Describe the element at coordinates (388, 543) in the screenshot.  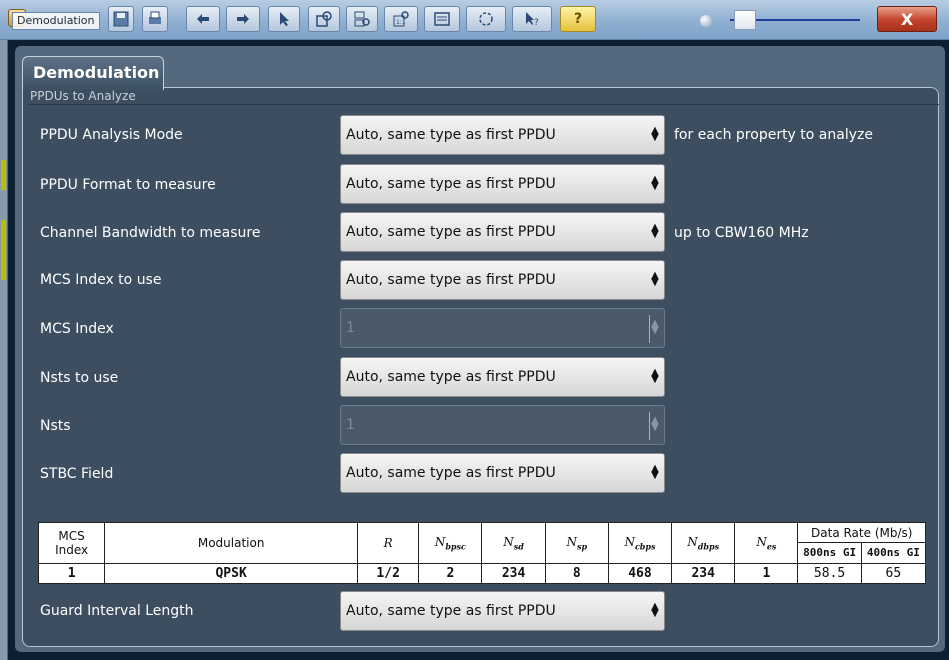
I see `r-header: R` at that location.